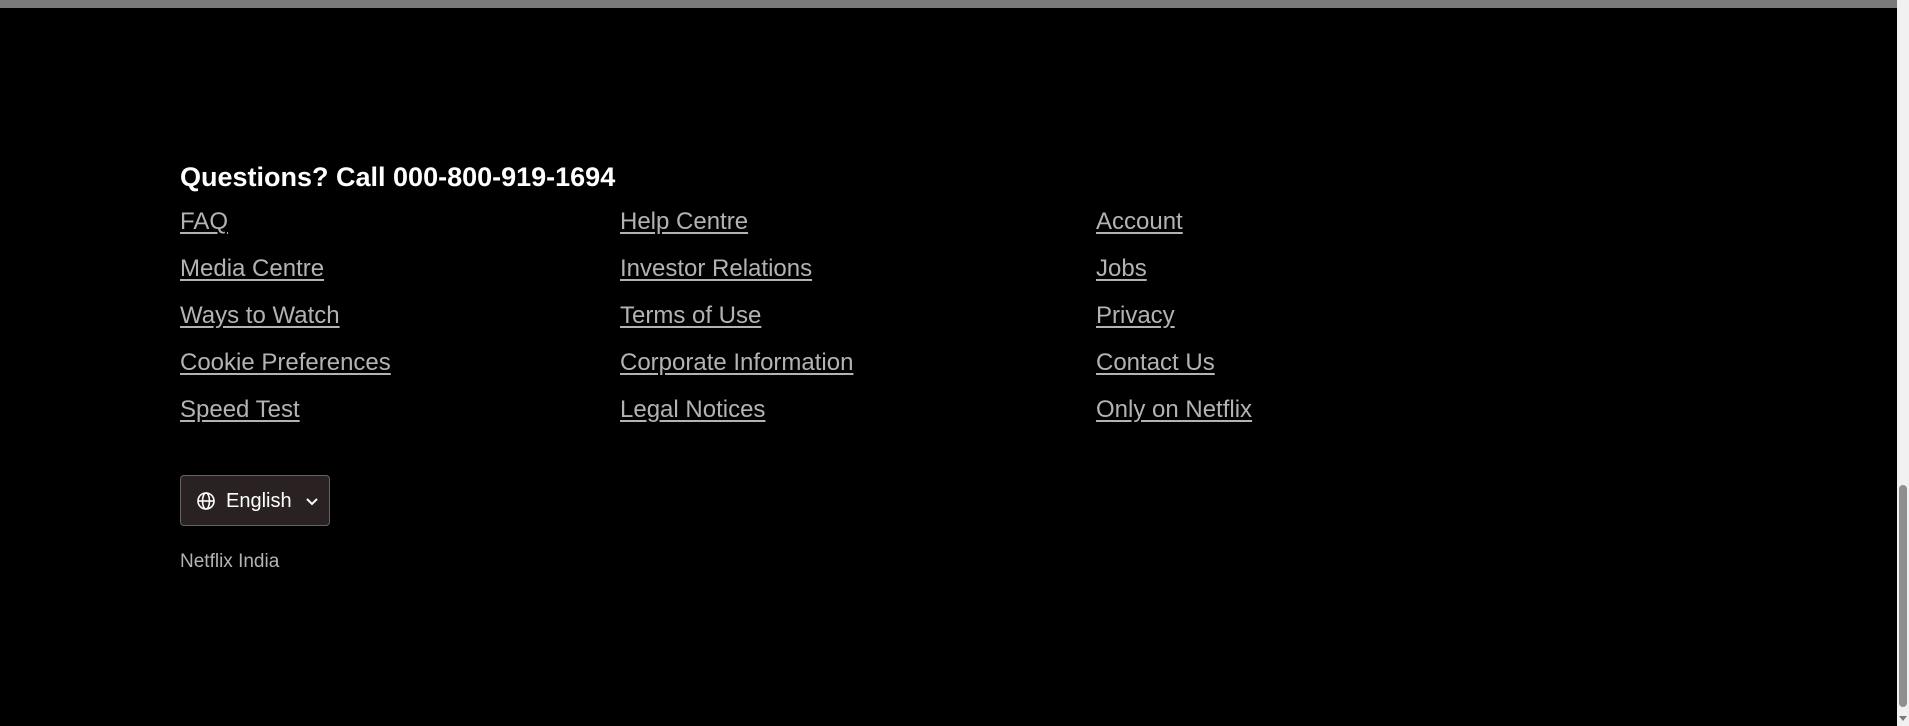 The width and height of the screenshot is (1909, 726). Describe the element at coordinates (312, 501) in the screenshot. I see `chevron-down-icon` at that location.